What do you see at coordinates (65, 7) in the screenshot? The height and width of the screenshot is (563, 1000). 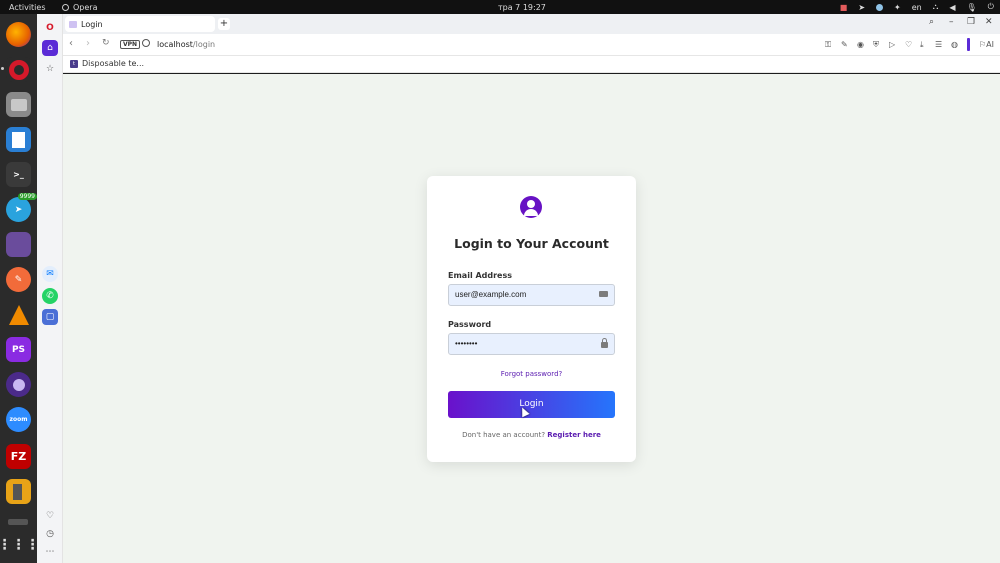 I see `opera-small-icon` at bounding box center [65, 7].